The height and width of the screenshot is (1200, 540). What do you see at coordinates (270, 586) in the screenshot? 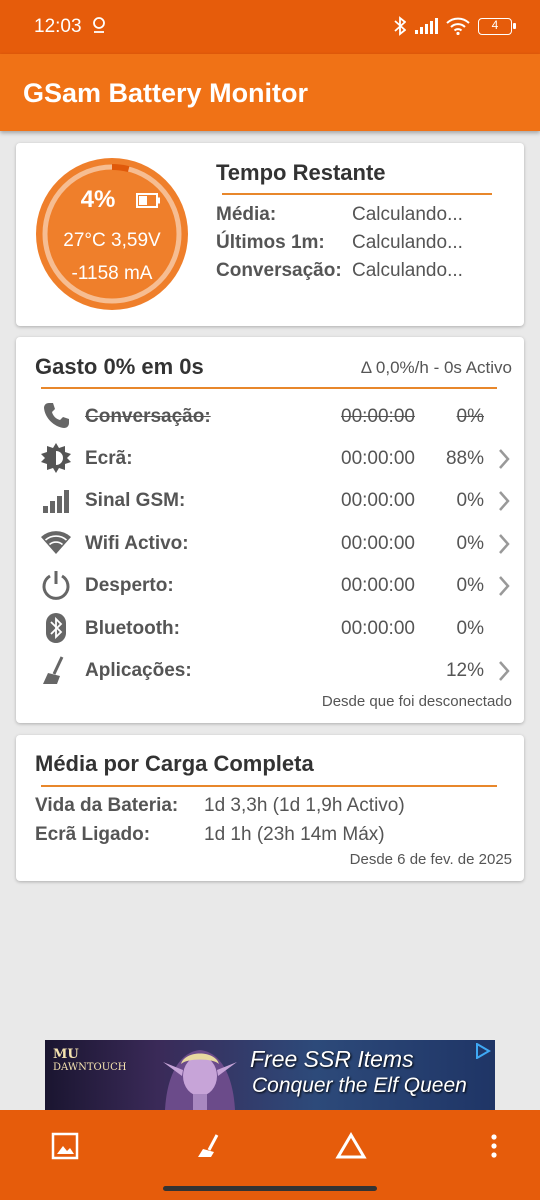
I see `usage-row-awake: Desperto: 00:00:00 0%` at bounding box center [270, 586].